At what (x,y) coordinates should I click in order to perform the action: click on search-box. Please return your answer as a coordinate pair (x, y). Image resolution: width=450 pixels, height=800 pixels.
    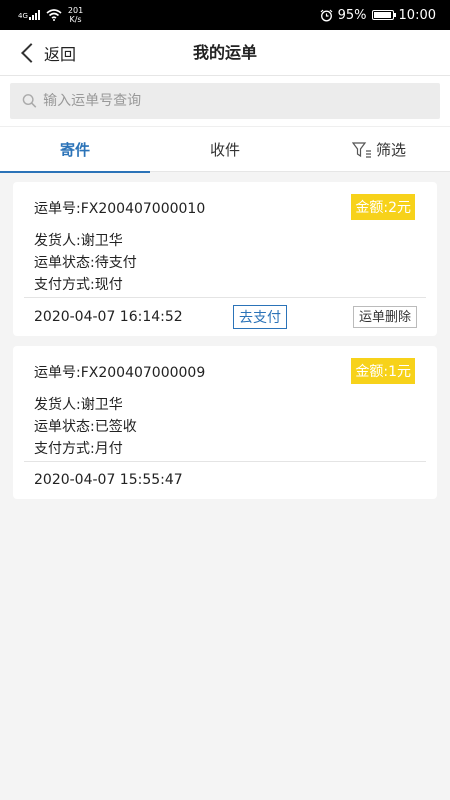
    Looking at the image, I should click on (225, 101).